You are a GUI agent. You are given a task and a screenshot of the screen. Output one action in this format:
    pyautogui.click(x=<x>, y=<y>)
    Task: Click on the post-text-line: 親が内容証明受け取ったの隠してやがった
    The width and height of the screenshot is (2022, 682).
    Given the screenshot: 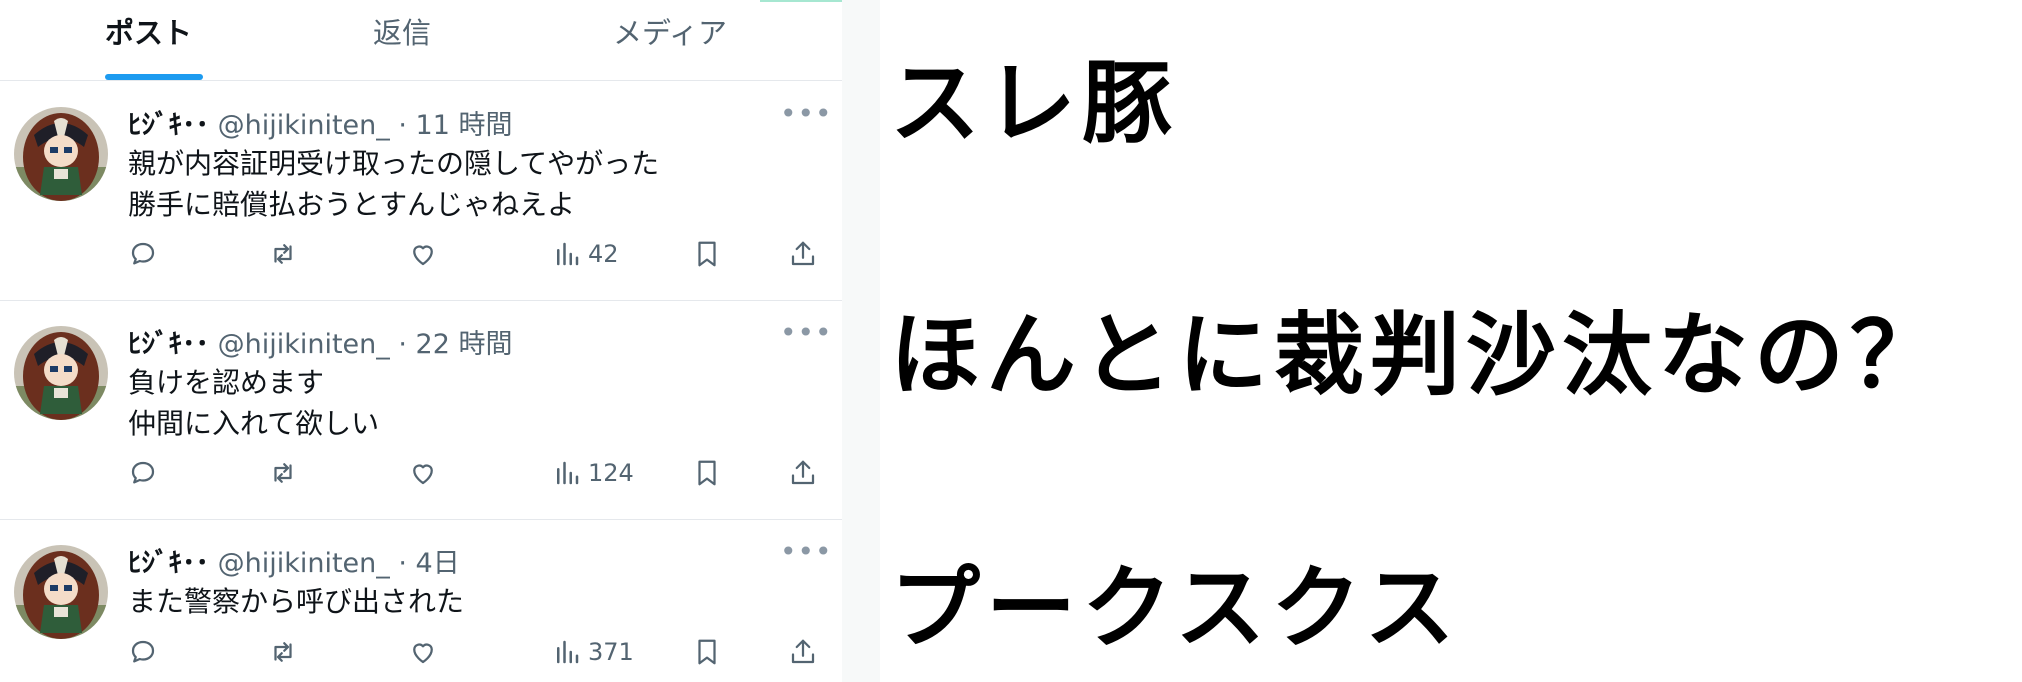 What is the action you would take?
    pyautogui.click(x=394, y=163)
    